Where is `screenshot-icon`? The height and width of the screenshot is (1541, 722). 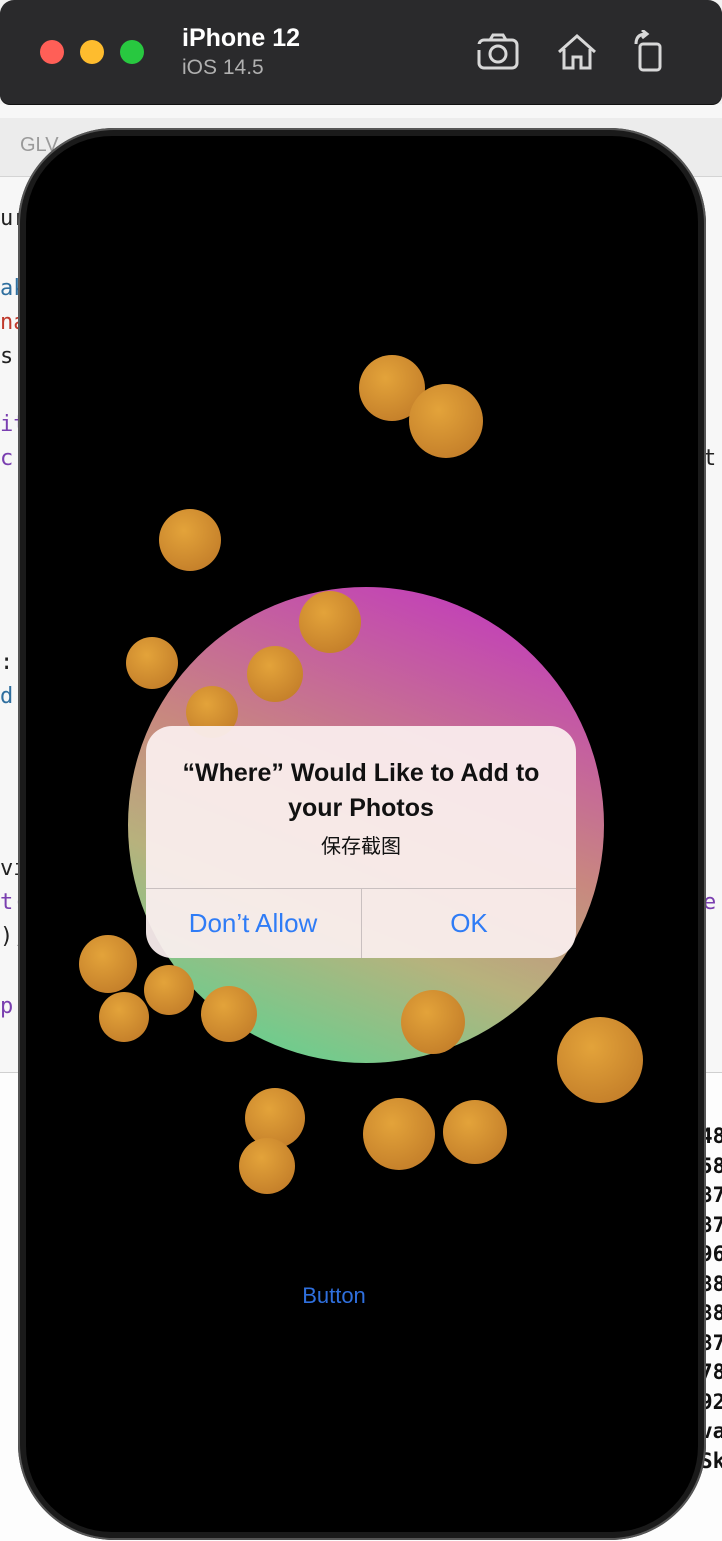
screenshot-icon is located at coordinates (499, 52).